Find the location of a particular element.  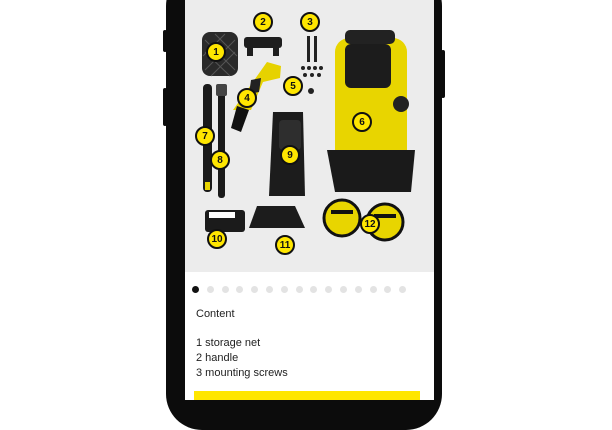

cta-button is located at coordinates (307, 395).